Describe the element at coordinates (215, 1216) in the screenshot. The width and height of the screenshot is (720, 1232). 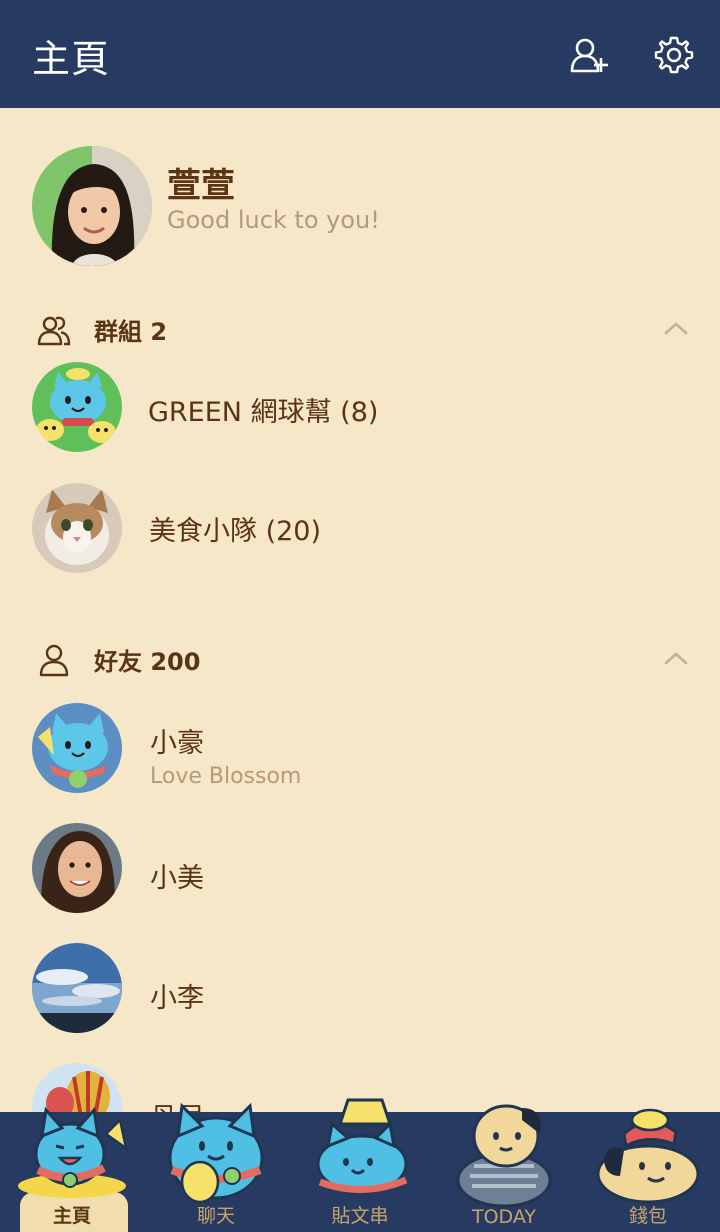
I see `tab-label: 聊天` at that location.